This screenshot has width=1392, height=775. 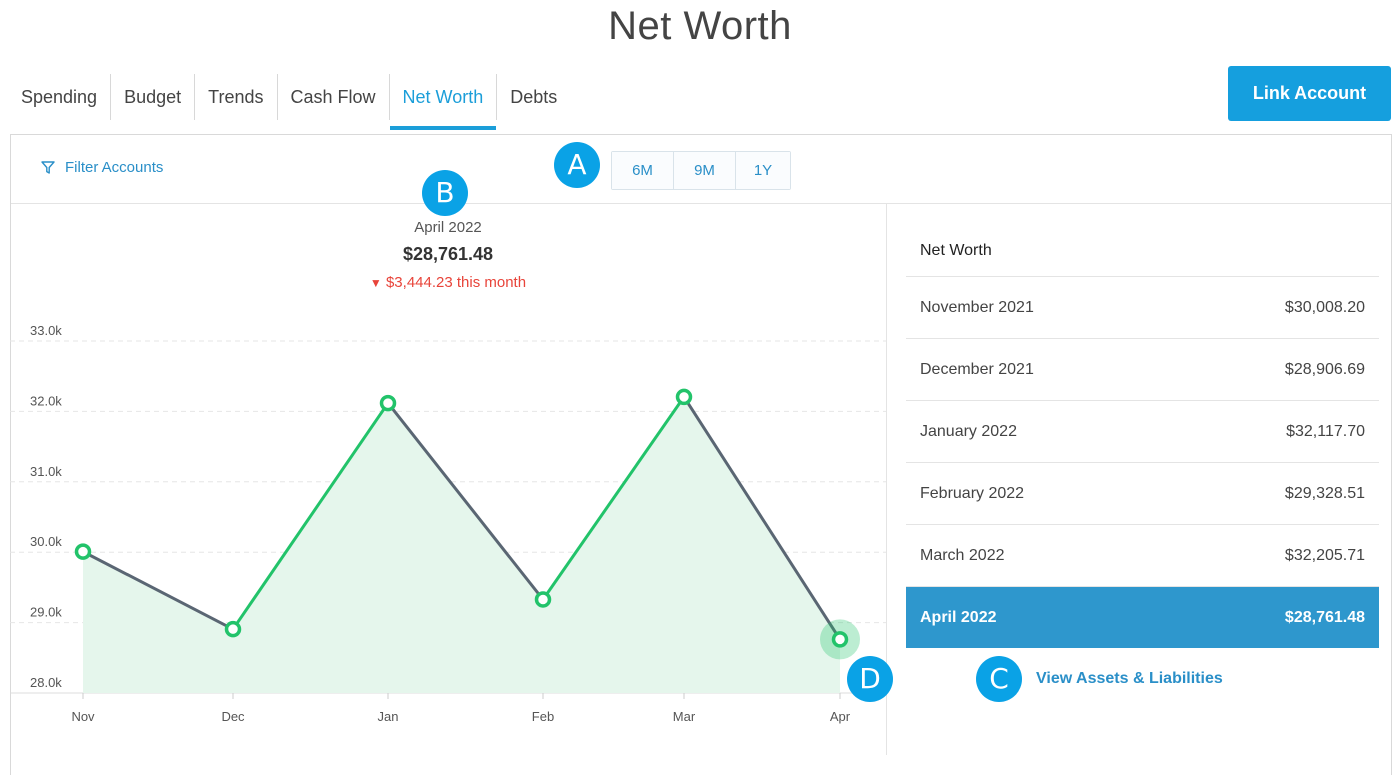 What do you see at coordinates (46, 330) in the screenshot?
I see `y-tick-label: 33.0k` at bounding box center [46, 330].